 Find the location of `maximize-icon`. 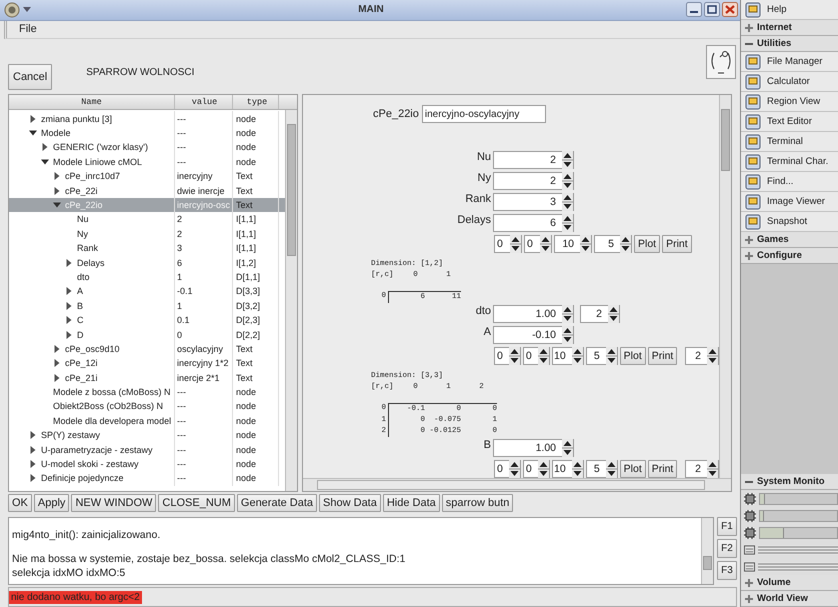

maximize-icon is located at coordinates (712, 10).